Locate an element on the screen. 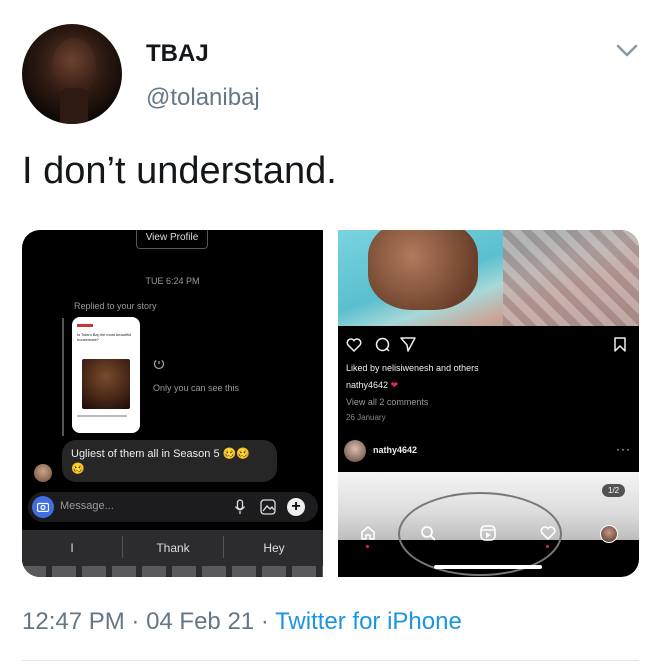  caption-username: nathy4642 is located at coordinates (367, 385).